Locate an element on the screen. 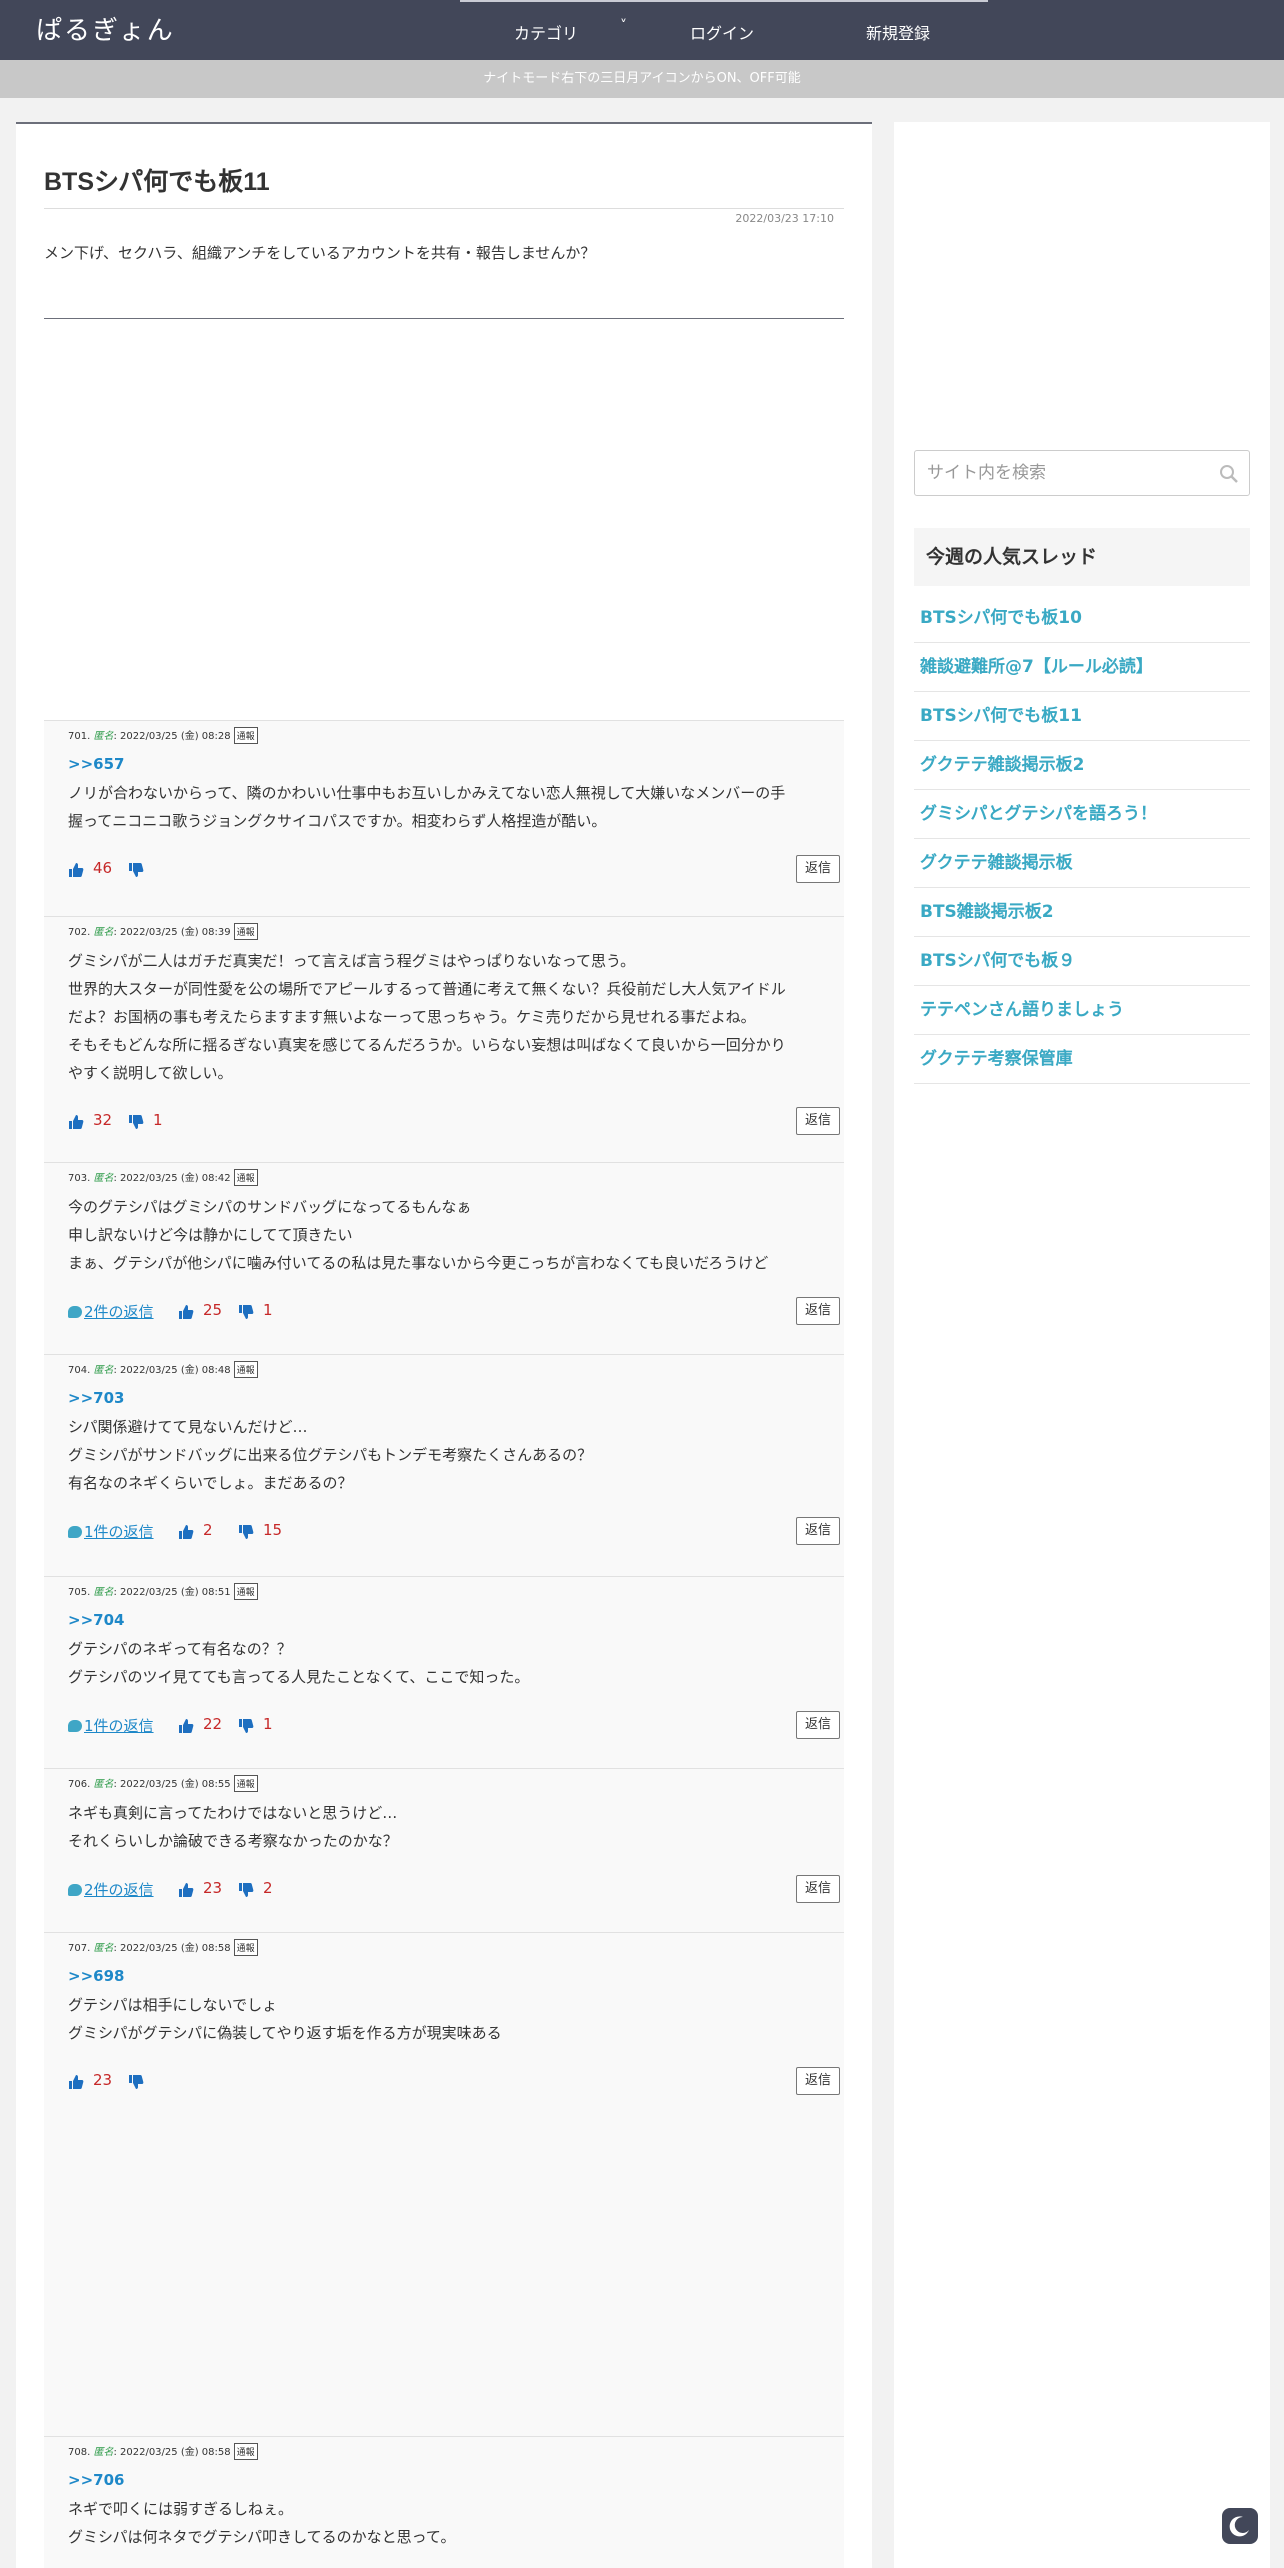 This screenshot has height=2568, width=1284. reply-anchor-link: >>657 is located at coordinates (96, 764).